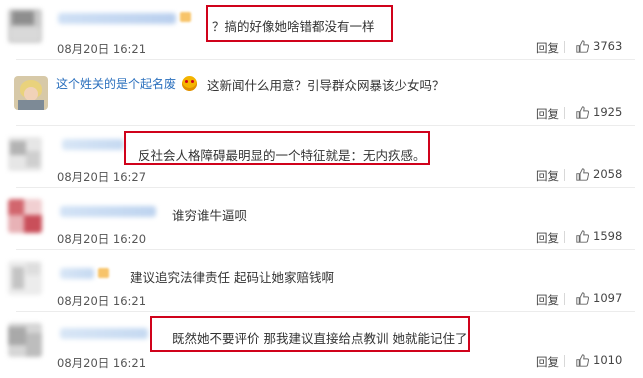 The height and width of the screenshot is (378, 643). I want to click on like-button: 1598, so click(599, 236).